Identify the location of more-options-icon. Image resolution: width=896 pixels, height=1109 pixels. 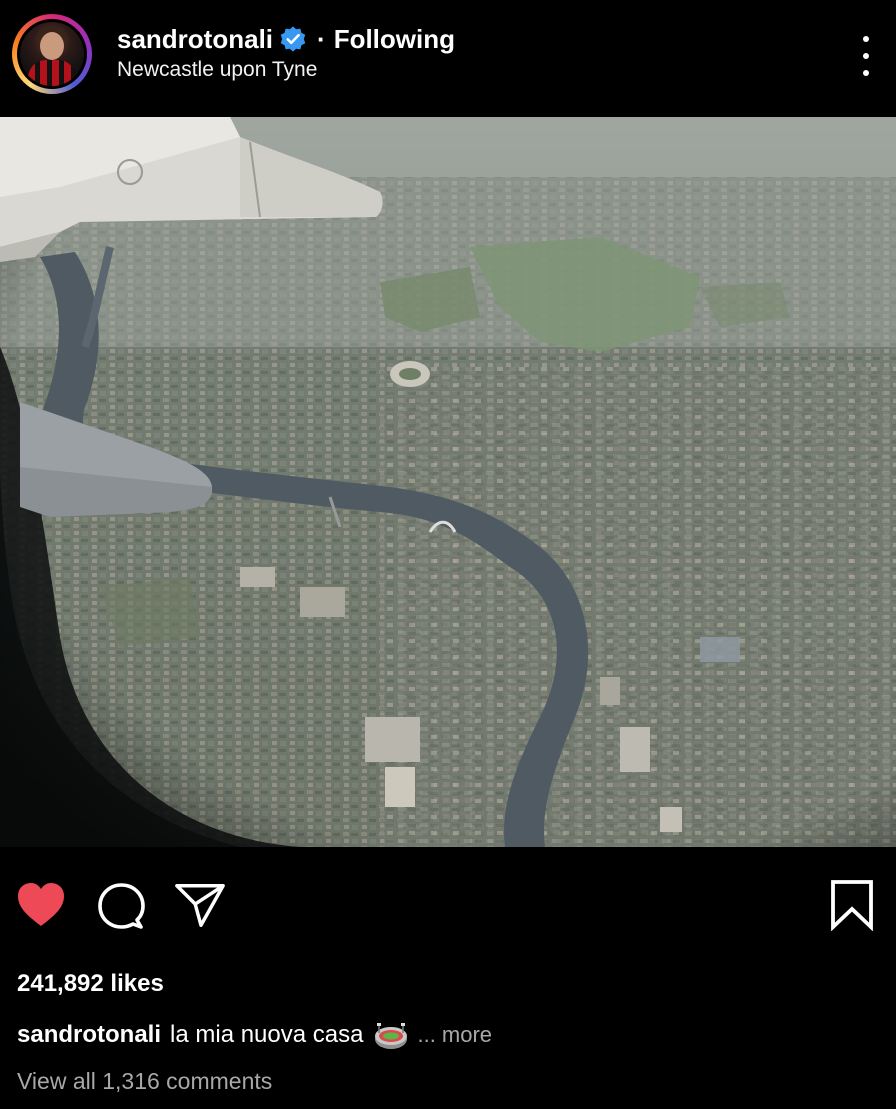
(866, 56).